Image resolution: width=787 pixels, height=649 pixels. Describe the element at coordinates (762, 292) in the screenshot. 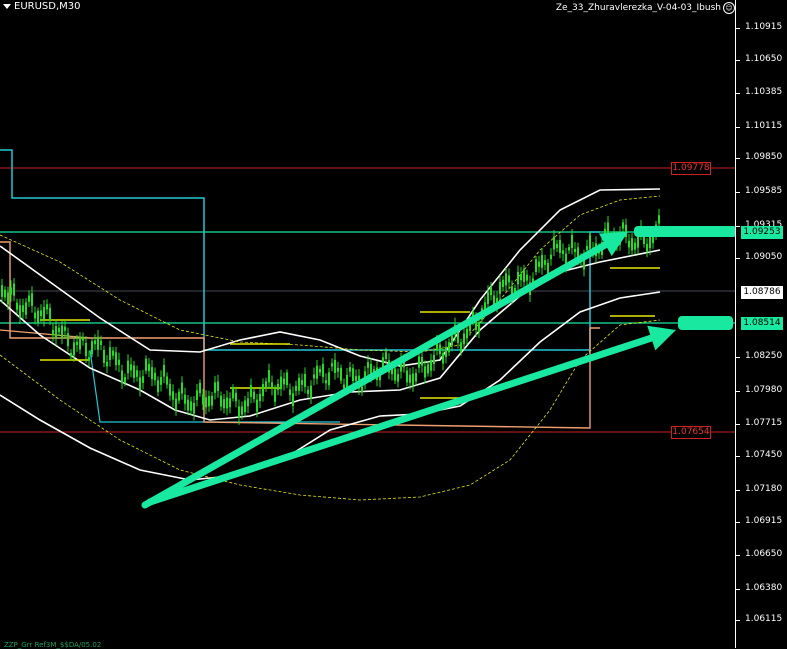

I see `current-price-tag: 1.08786` at that location.